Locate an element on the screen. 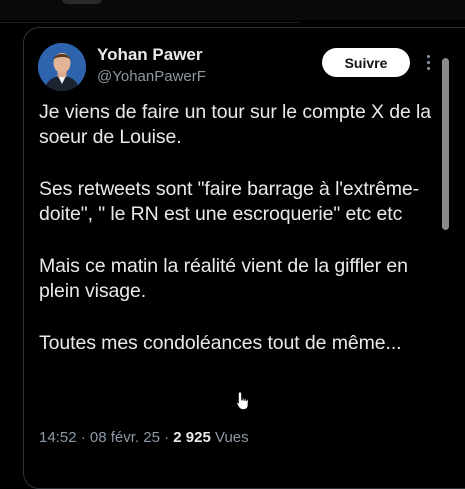 This screenshot has height=489, width=465. hand-pointer-icon is located at coordinates (242, 400).